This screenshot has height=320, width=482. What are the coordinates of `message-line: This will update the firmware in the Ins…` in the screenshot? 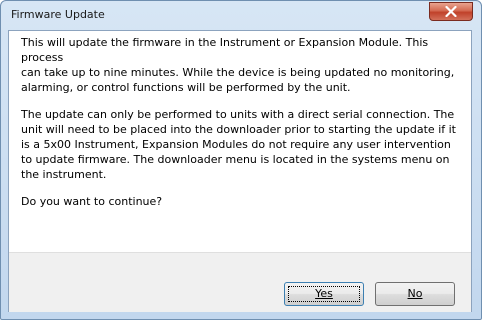 It's located at (225, 42).